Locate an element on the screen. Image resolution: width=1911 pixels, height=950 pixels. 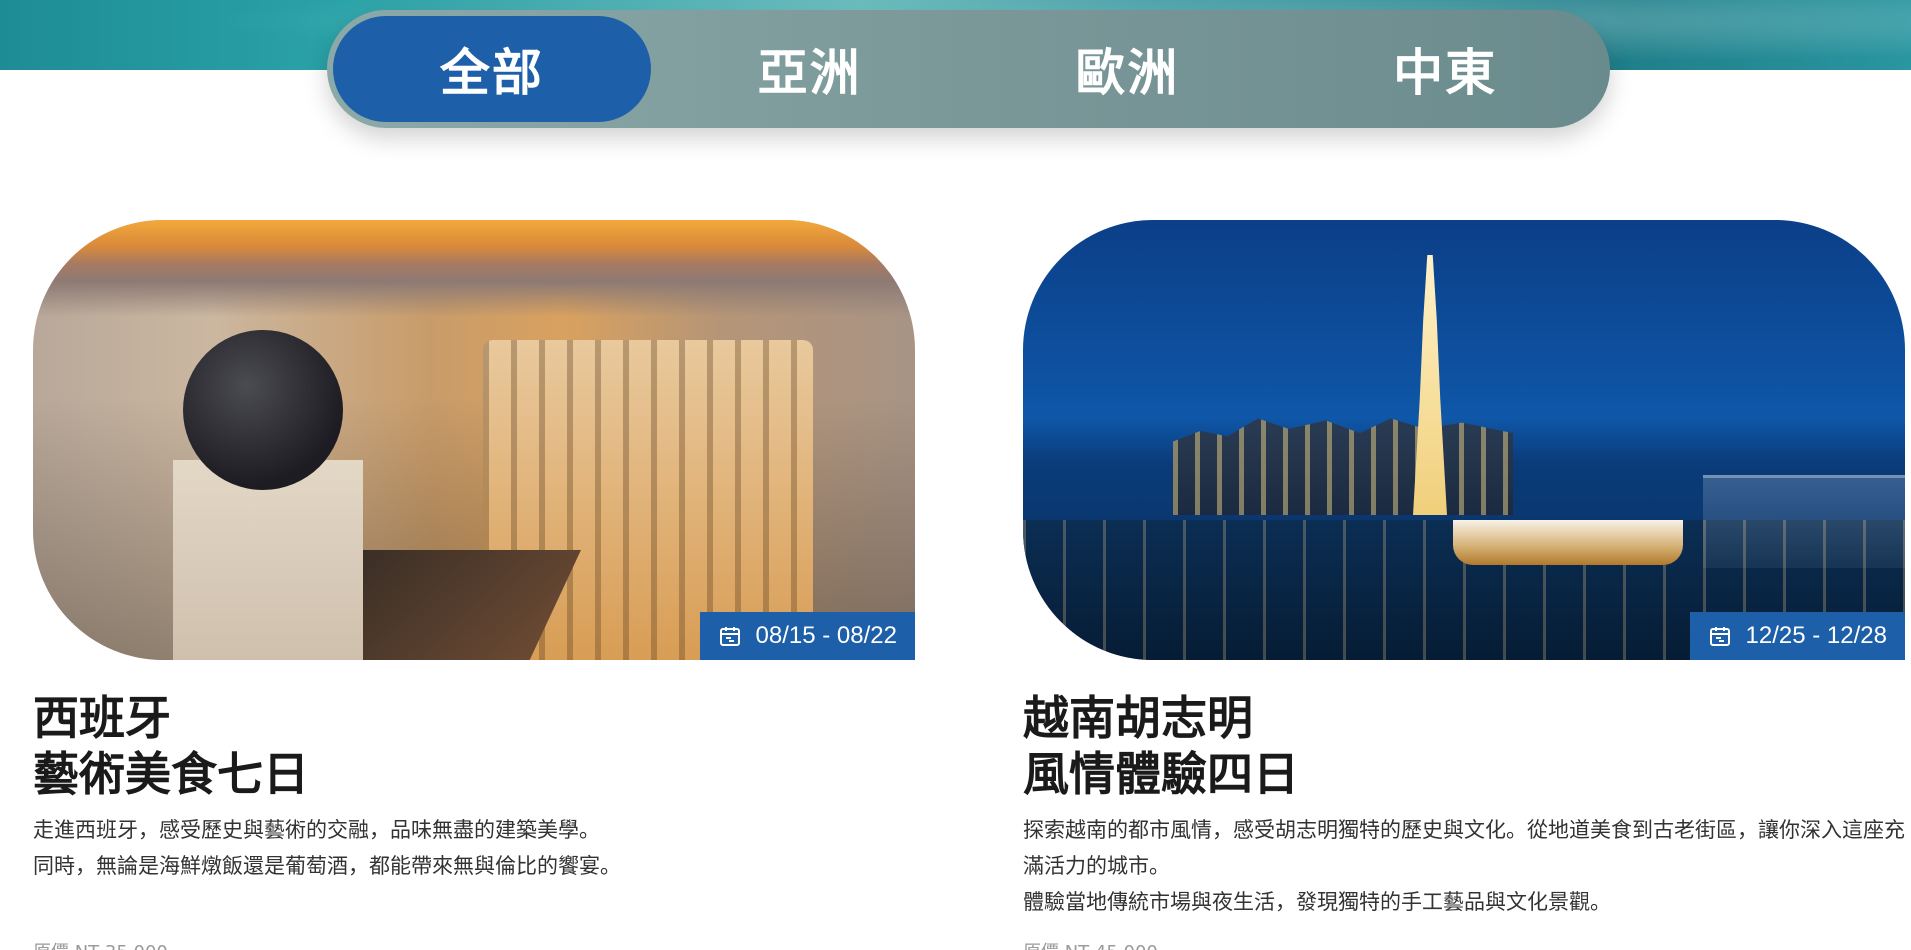
region-tabs: 全部 亞洲 歐洲 中東 is located at coordinates (968, 69).